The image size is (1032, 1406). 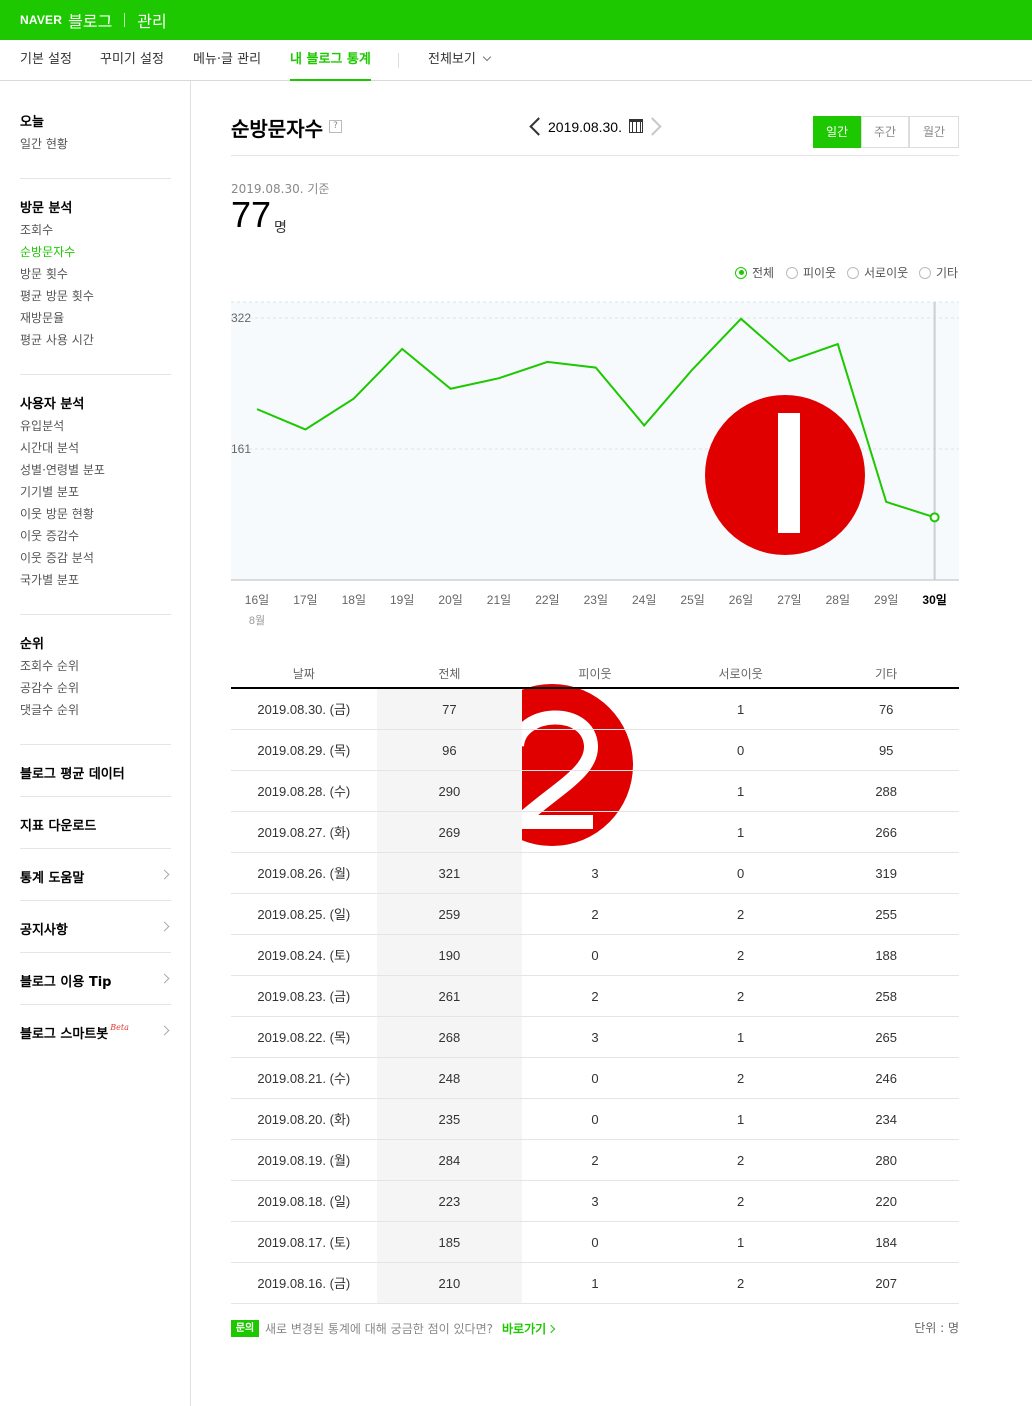 I want to click on sidebar-item-comment-rank: 댓글수 순위, so click(x=95, y=710).